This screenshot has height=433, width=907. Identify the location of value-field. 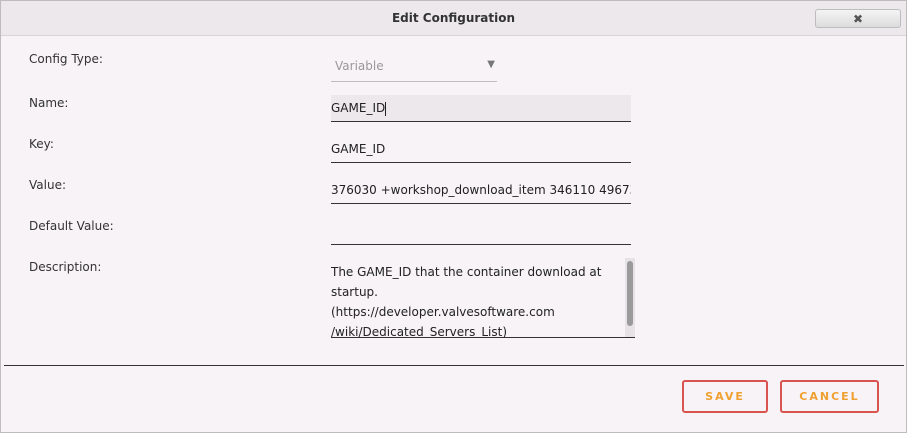
(481, 190).